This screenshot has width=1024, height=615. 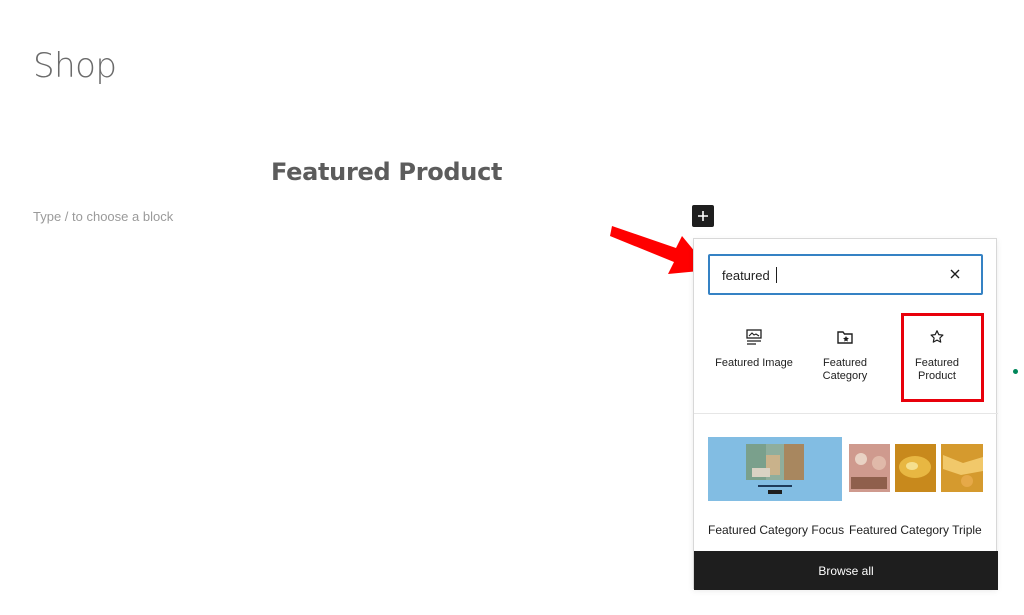 I want to click on plus-icon, so click(x=703, y=216).